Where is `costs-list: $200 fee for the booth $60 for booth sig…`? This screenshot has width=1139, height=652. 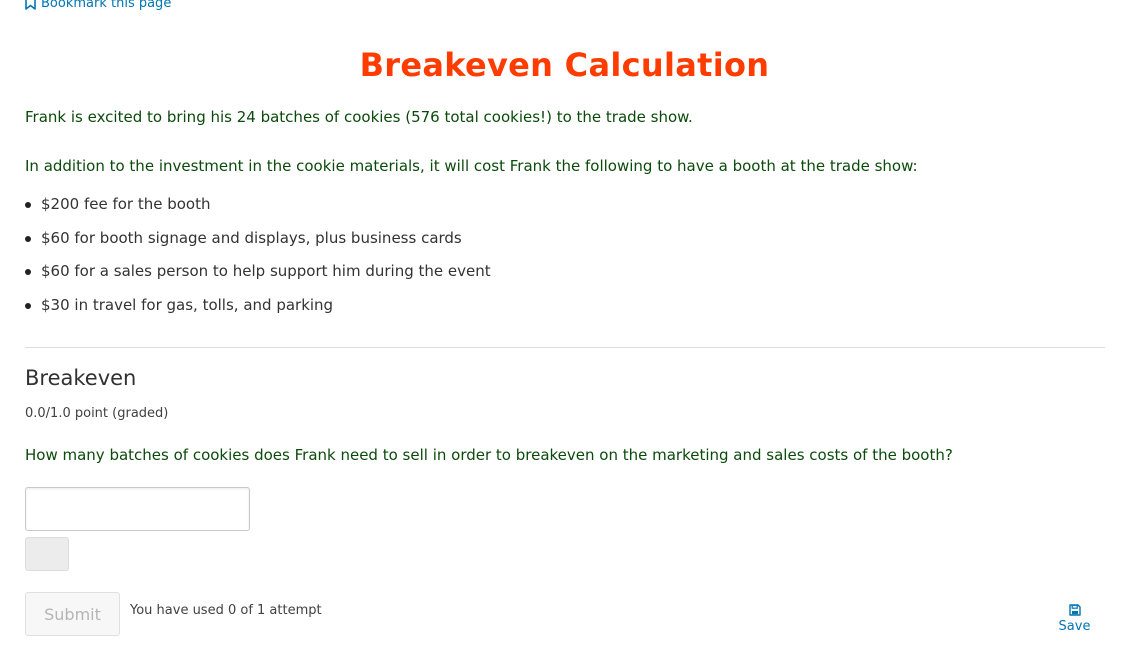 costs-list: $200 fee for the booth $60 for booth sig… is located at coordinates (258, 258).